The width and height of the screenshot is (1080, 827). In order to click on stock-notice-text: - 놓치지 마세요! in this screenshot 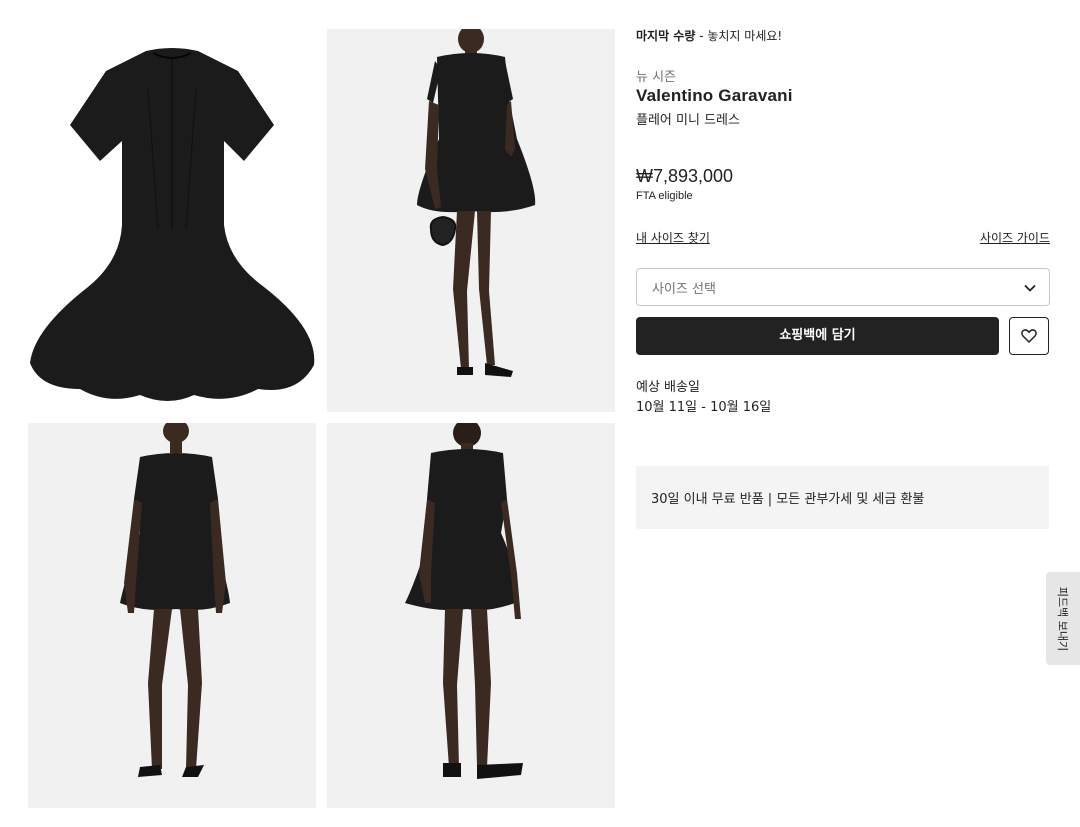, I will do `click(739, 36)`.